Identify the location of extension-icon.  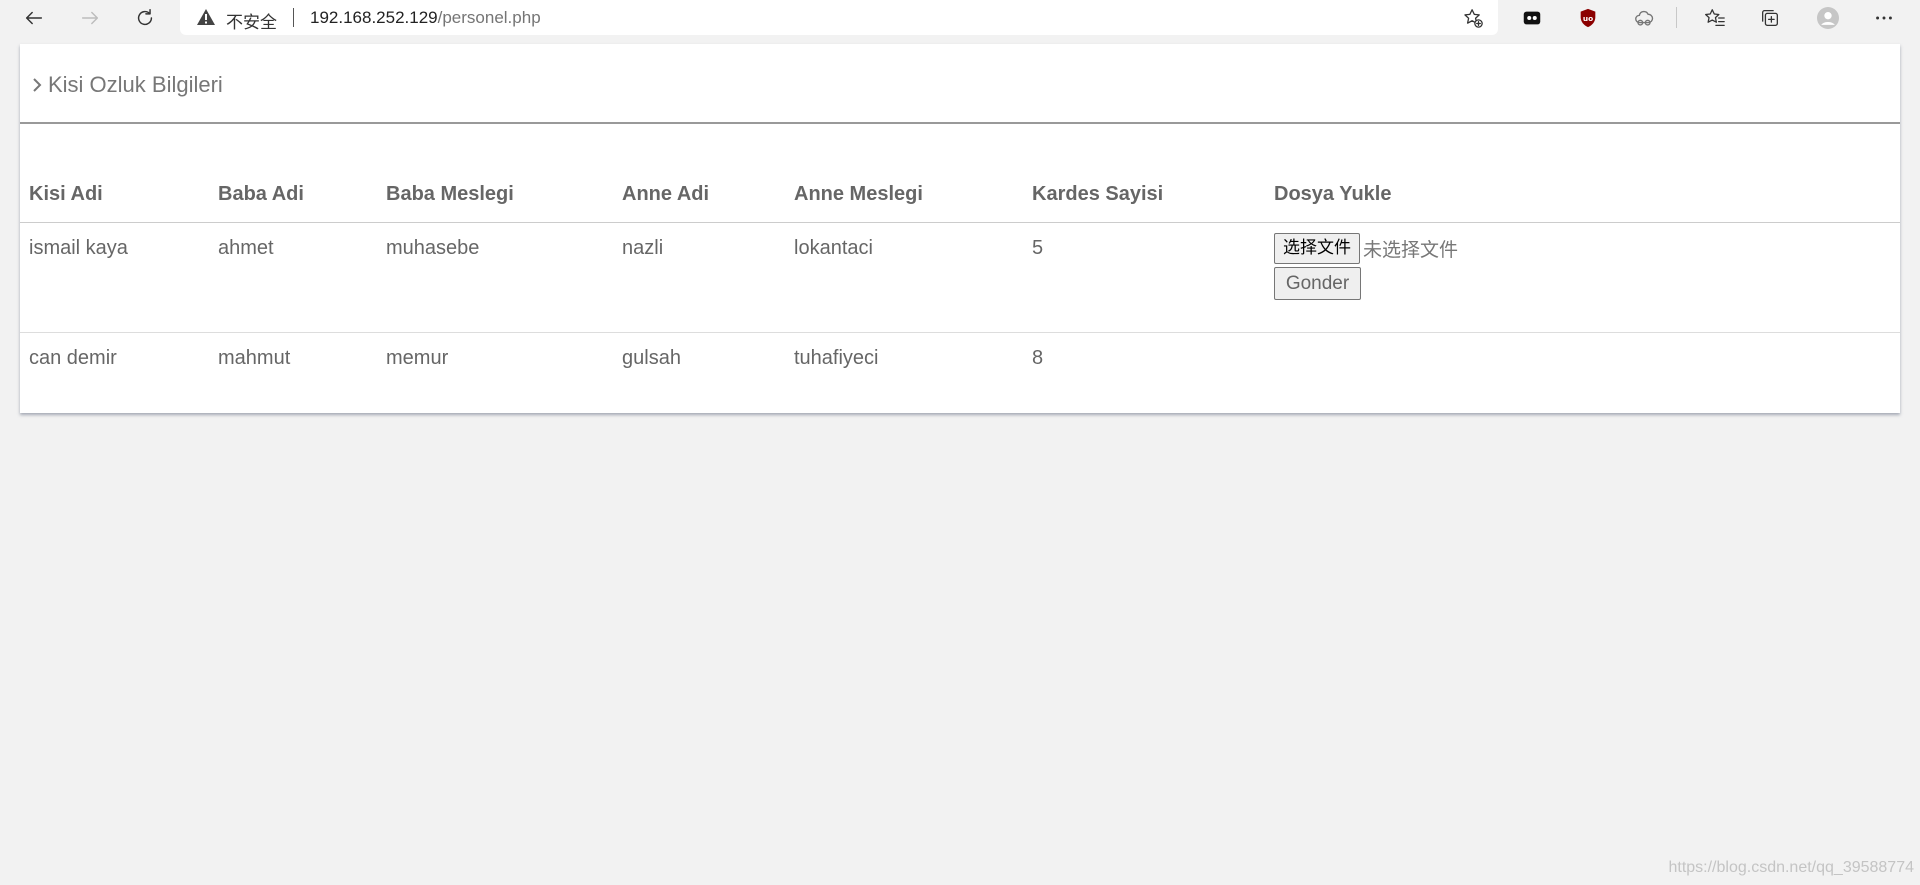
(1532, 18).